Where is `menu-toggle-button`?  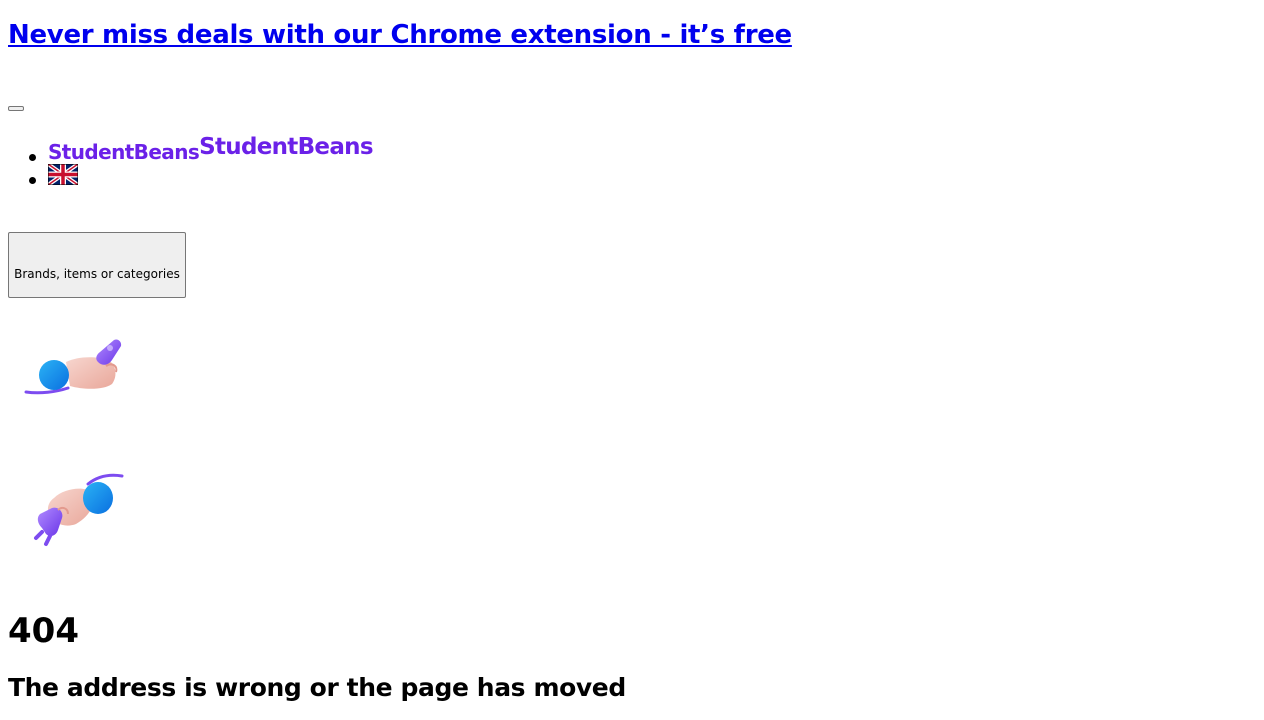 menu-toggle-button is located at coordinates (16, 108).